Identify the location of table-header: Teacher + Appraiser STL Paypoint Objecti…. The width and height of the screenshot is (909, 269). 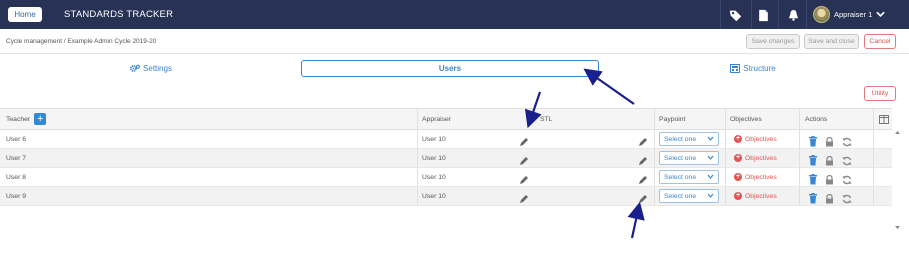
(446, 119).